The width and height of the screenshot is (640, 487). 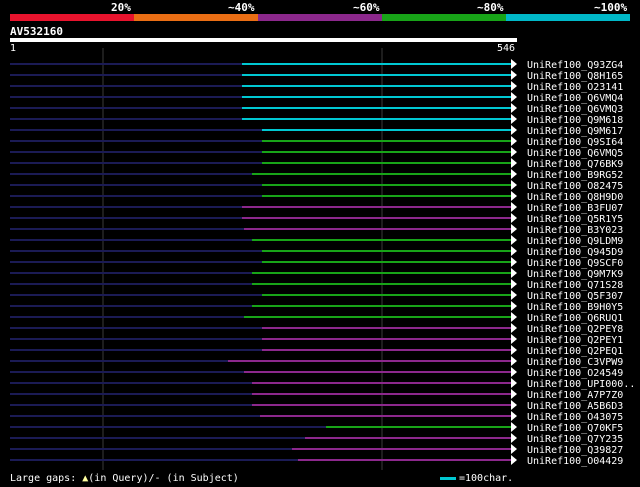 I want to click on gap-legend-detail: (in Query)/- (in Subject), so click(x=163, y=478).